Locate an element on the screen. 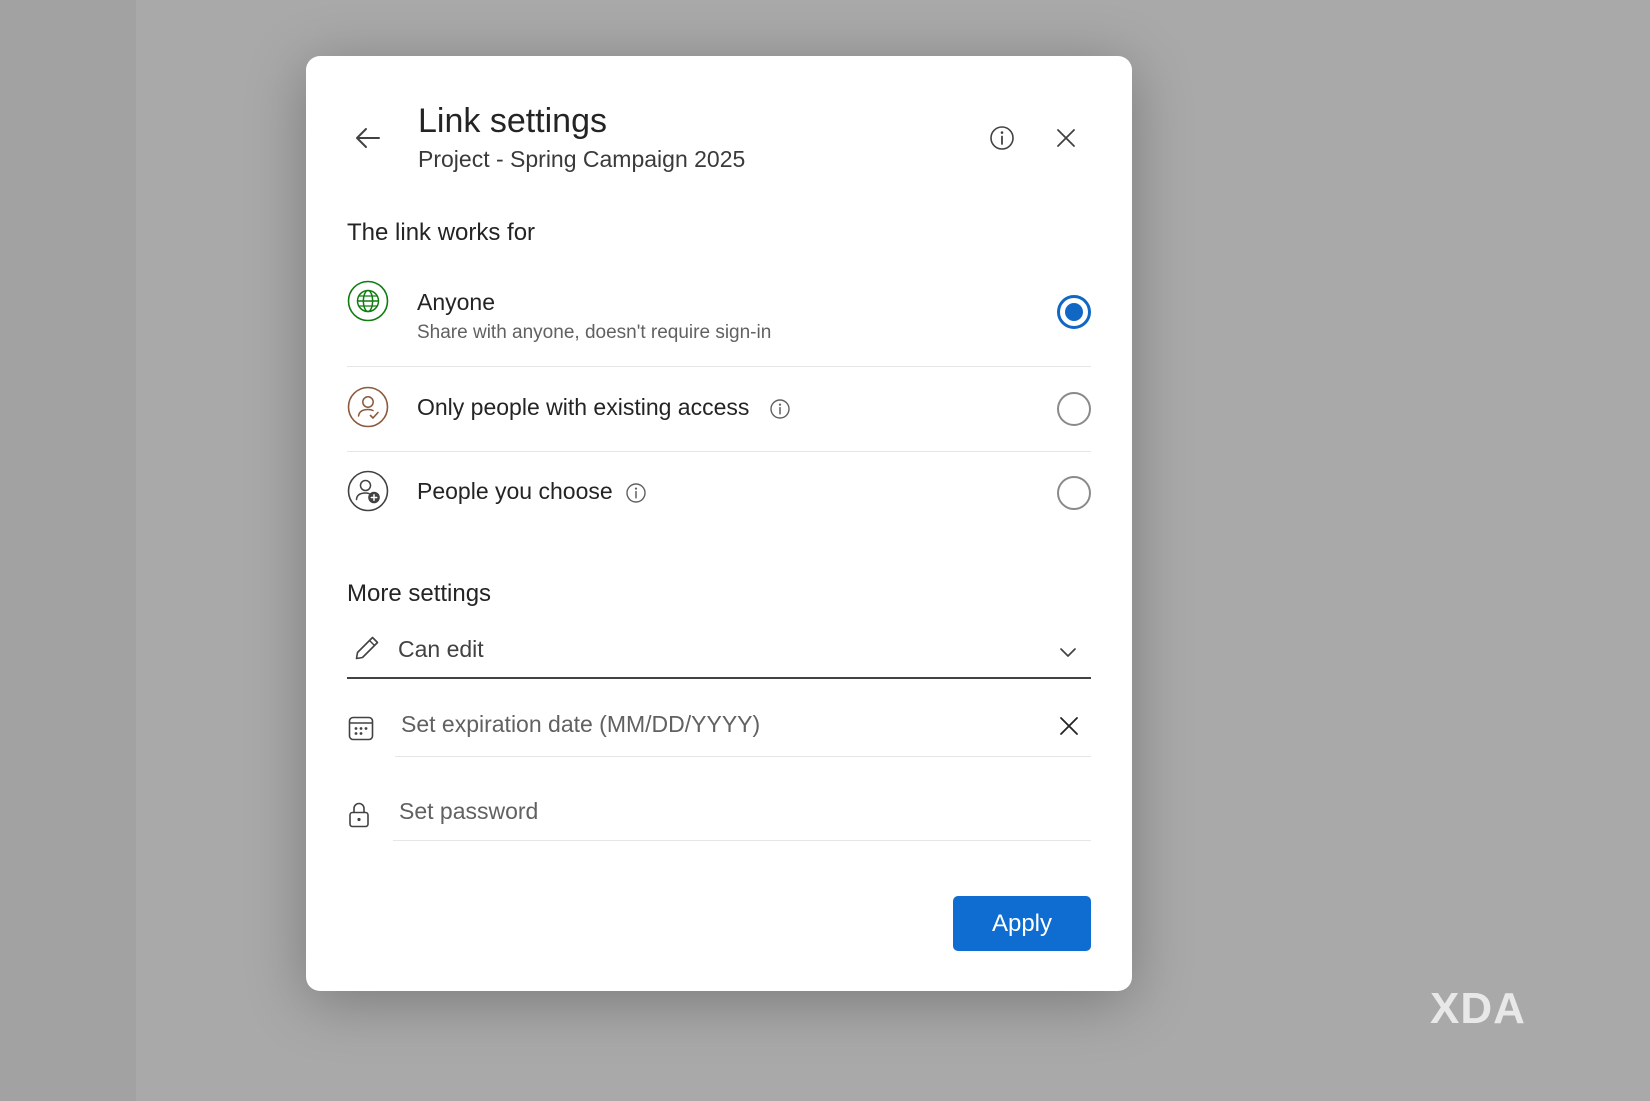  info-button is located at coordinates (1002, 138).